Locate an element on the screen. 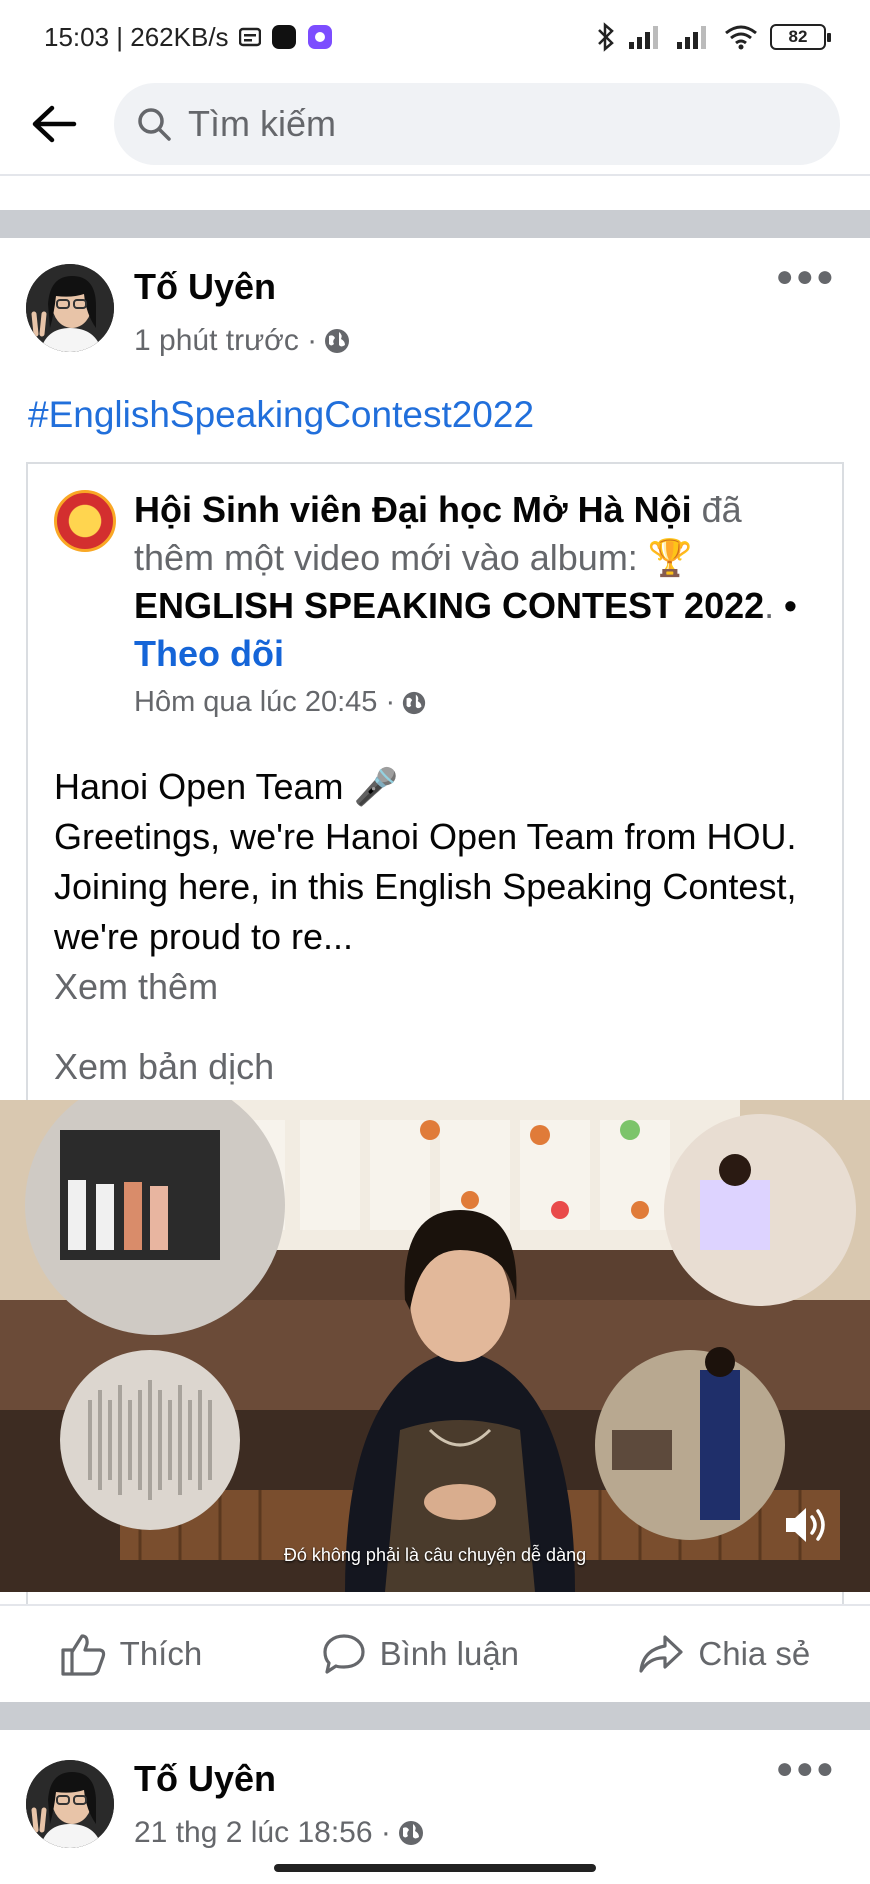 The height and width of the screenshot is (1884, 870). back-arrow-icon is located at coordinates (54, 124).